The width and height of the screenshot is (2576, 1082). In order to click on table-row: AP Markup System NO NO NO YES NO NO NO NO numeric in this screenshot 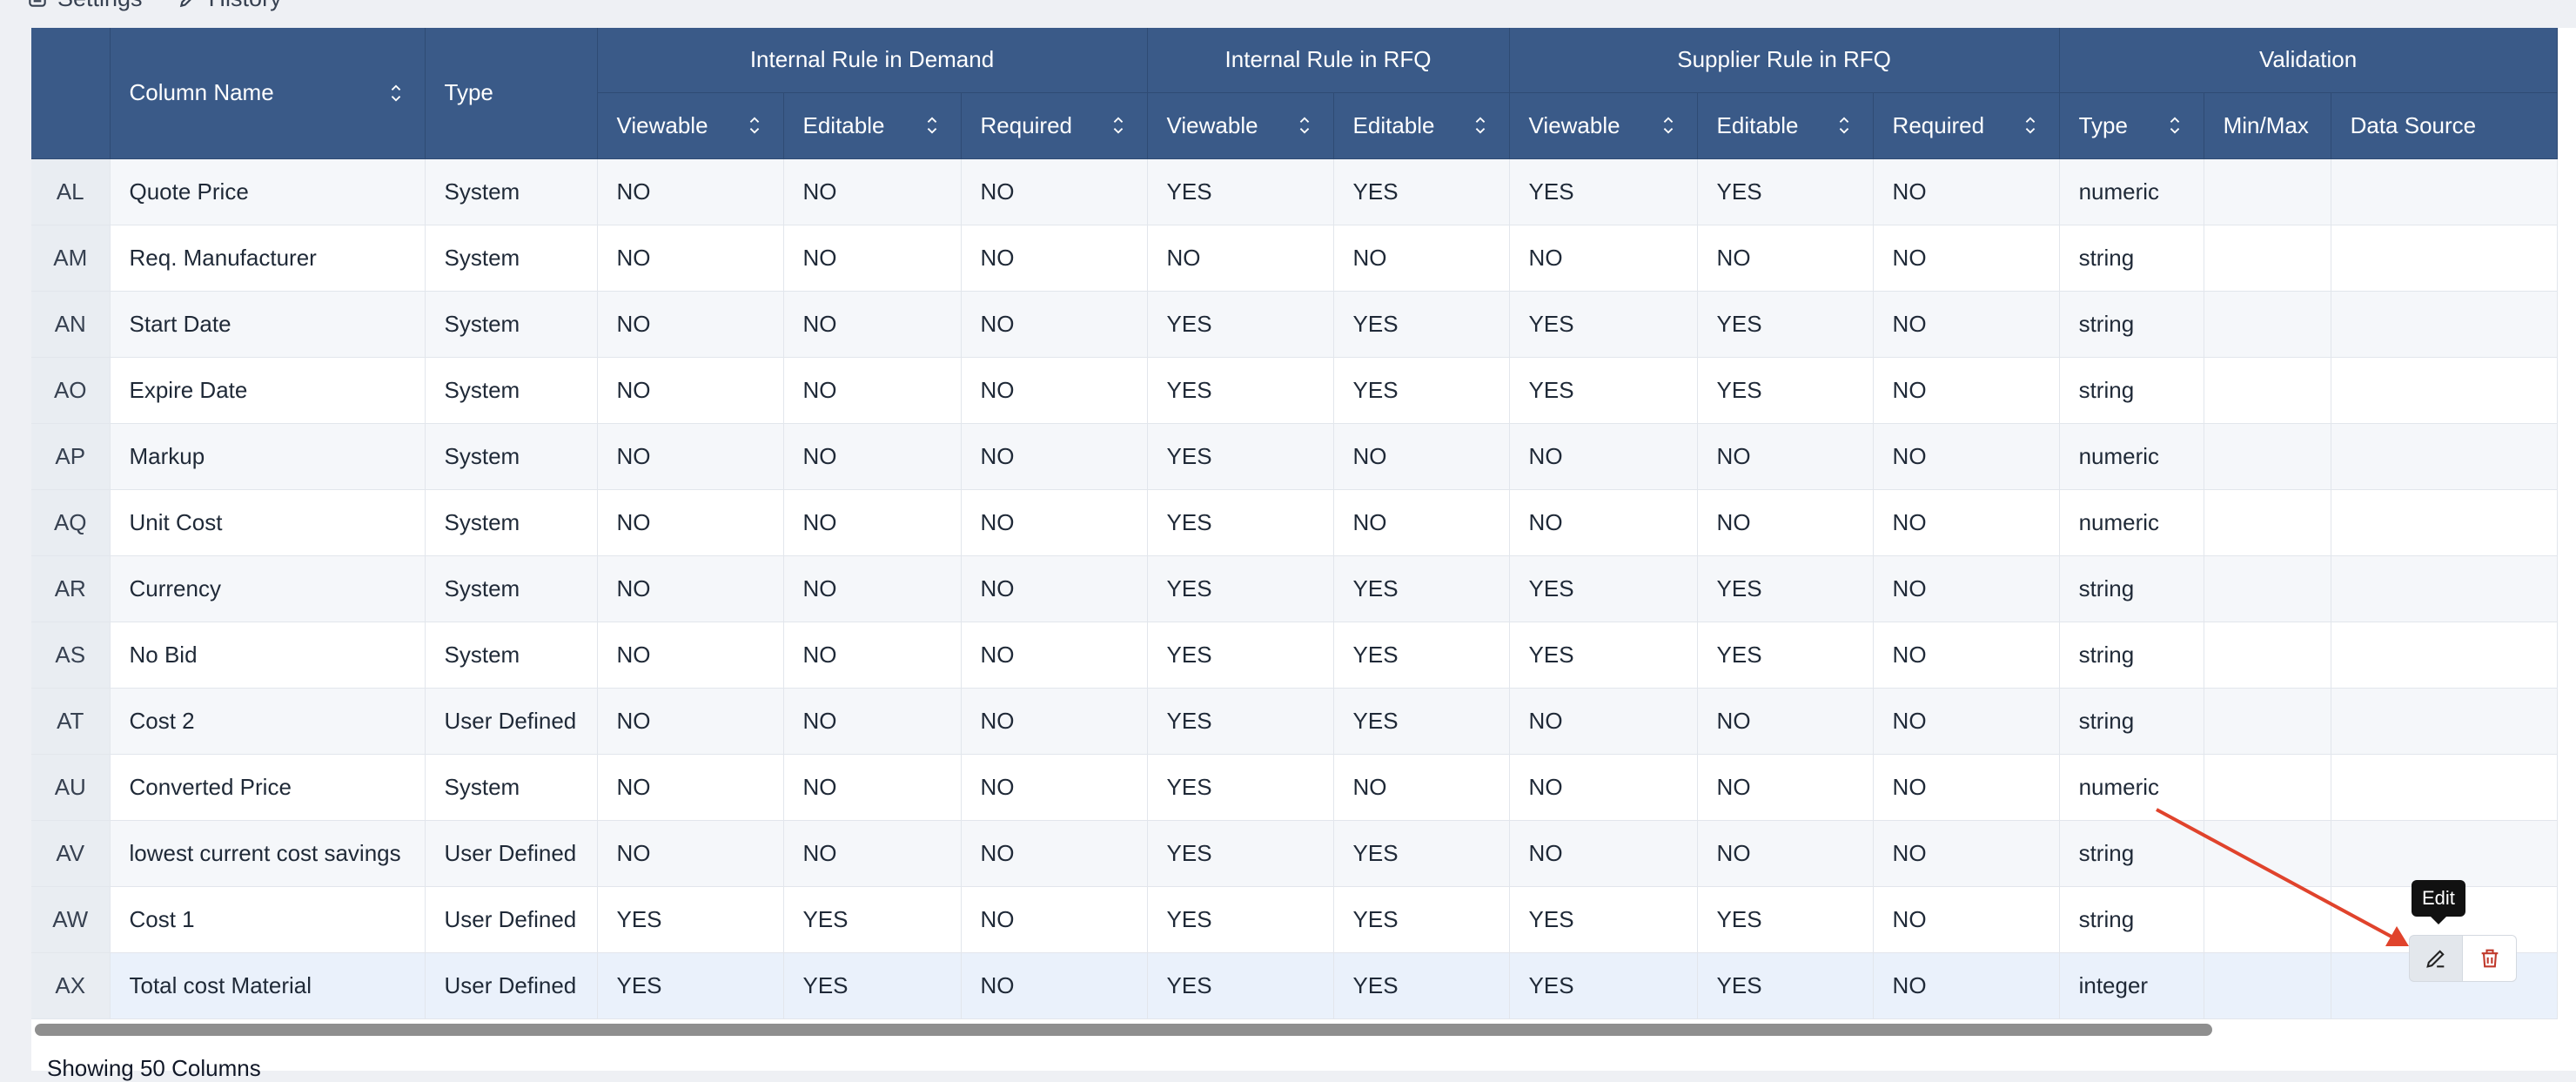, I will do `click(1294, 456)`.